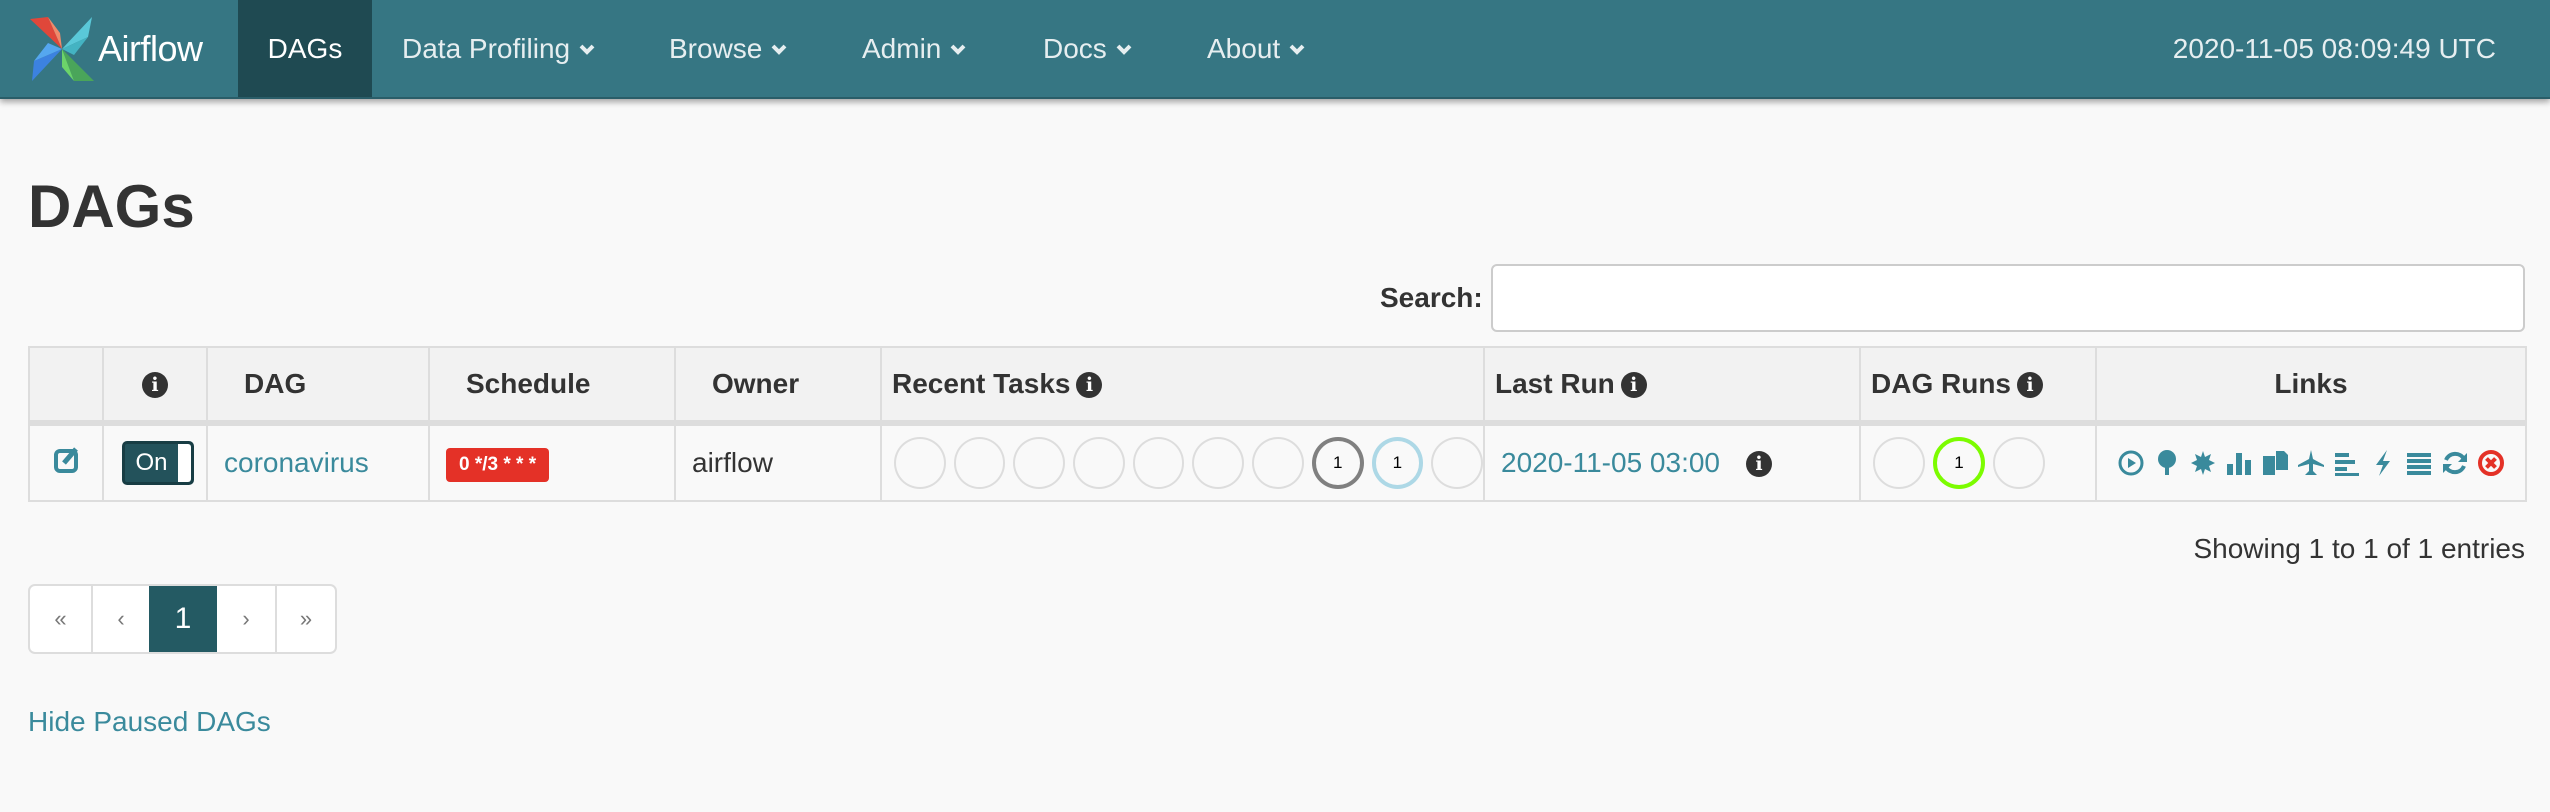 The width and height of the screenshot is (2550, 812). I want to click on header-label: DAG, so click(275, 383).